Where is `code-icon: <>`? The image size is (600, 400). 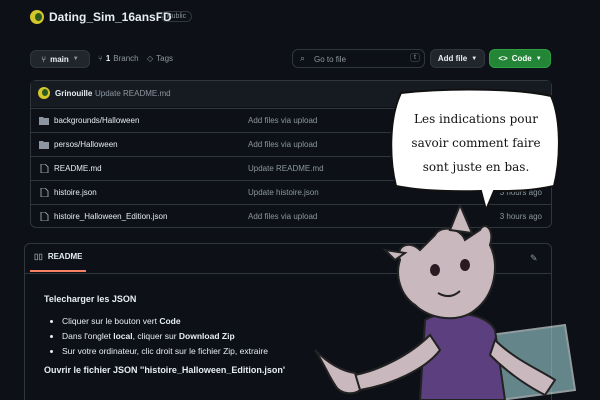 code-icon: <> is located at coordinates (503, 58).